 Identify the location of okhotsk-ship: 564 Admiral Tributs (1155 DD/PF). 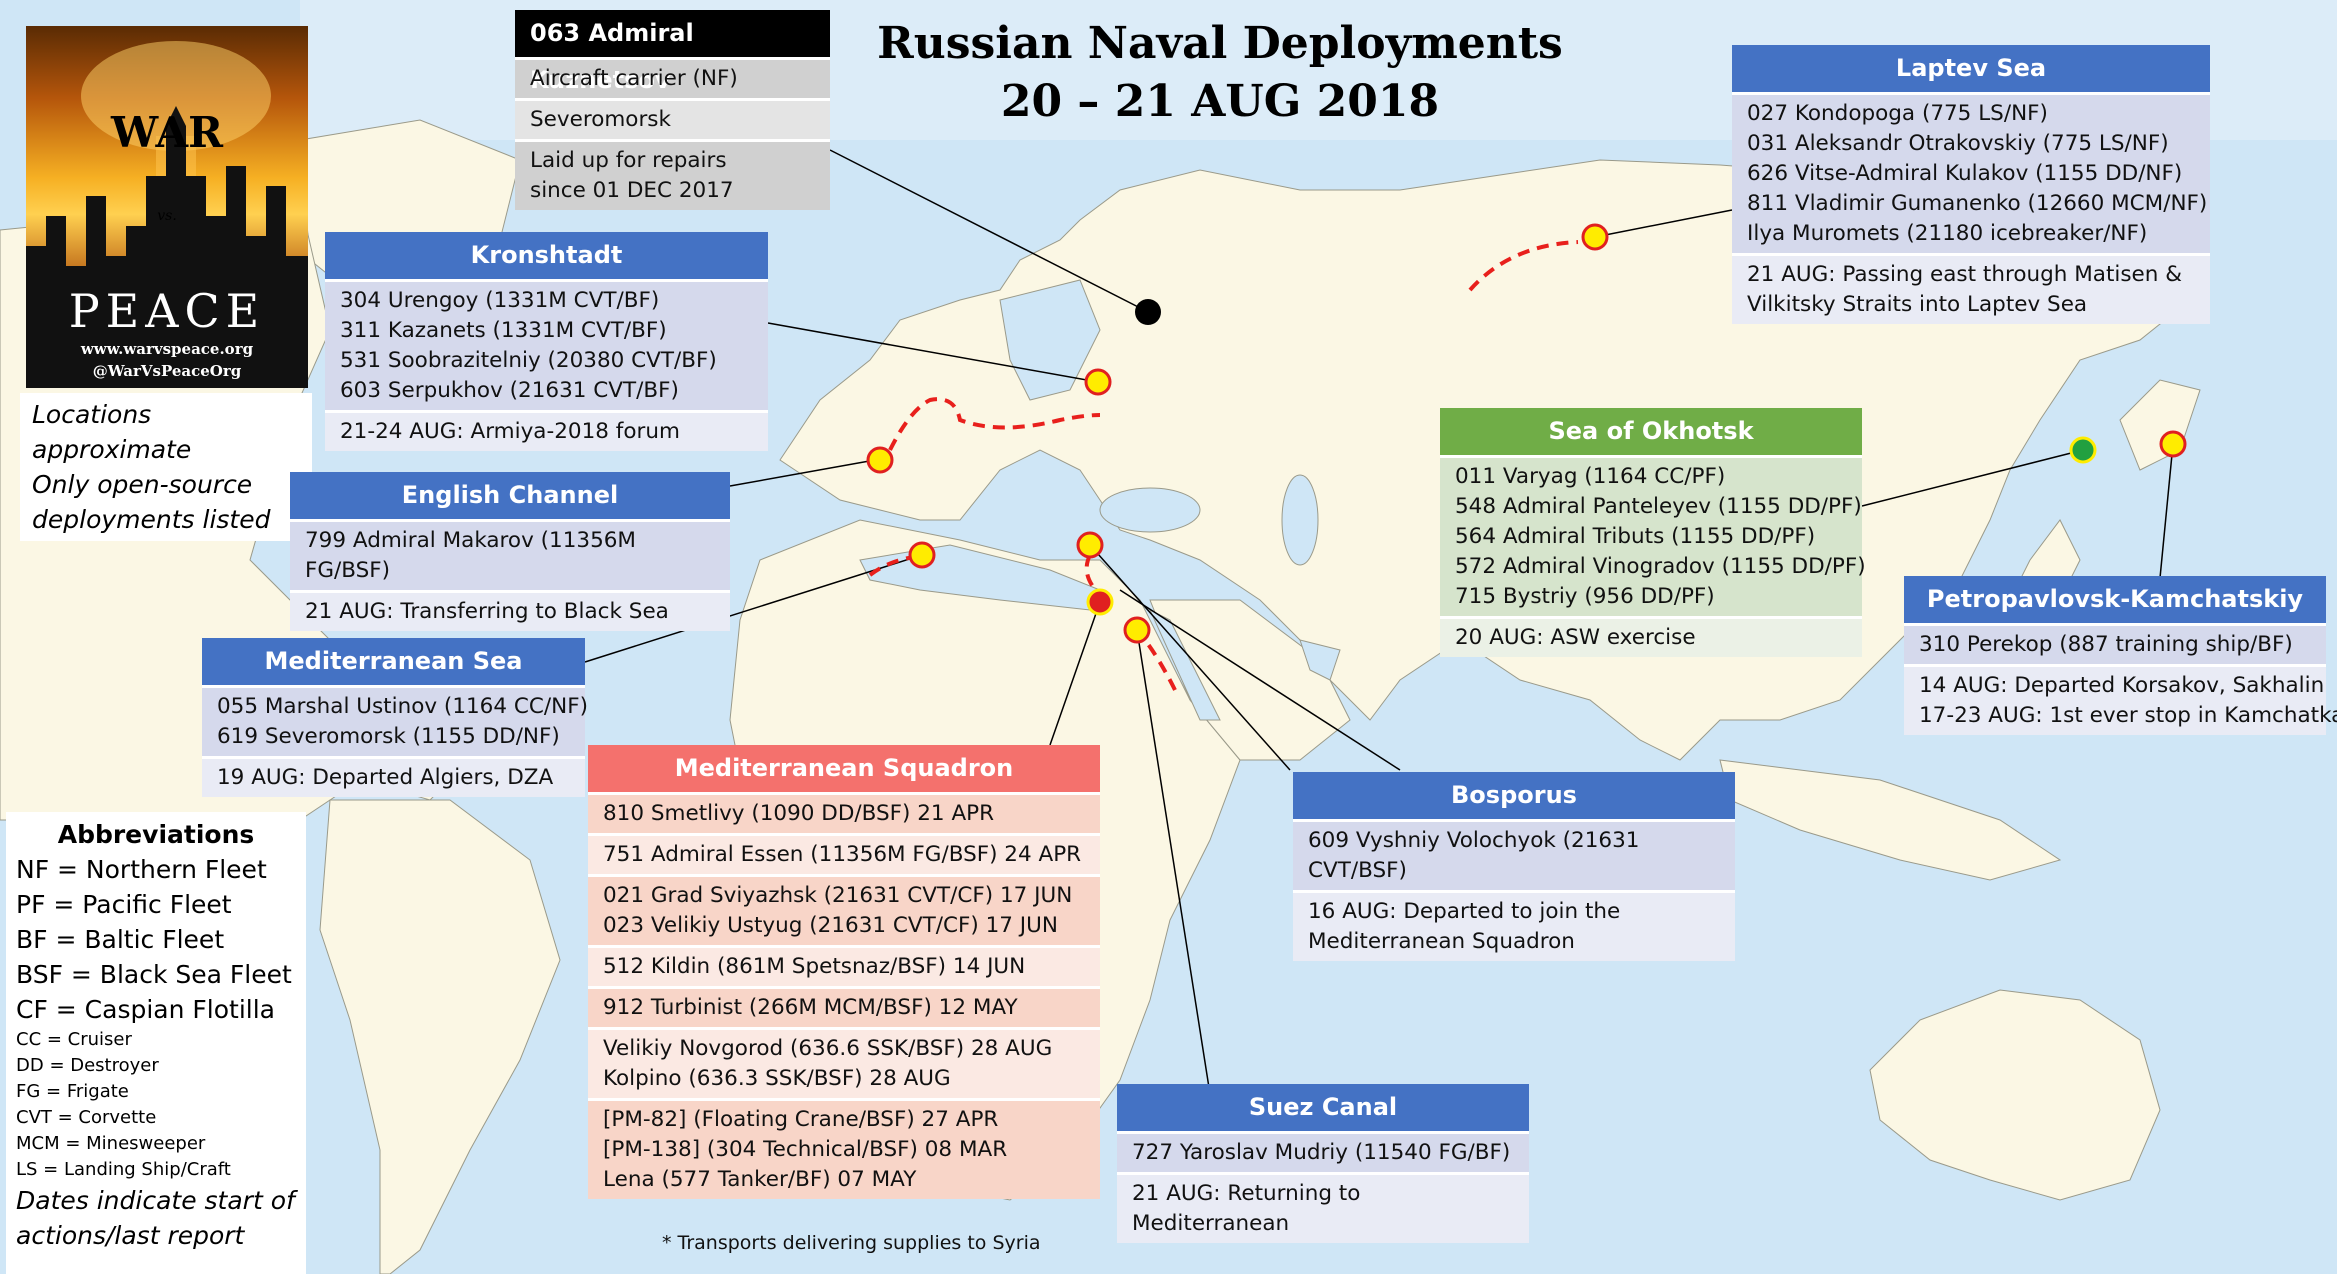
(1635, 536).